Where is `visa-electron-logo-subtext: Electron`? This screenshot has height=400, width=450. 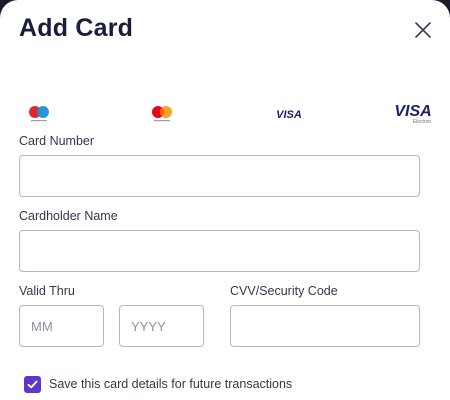 visa-electron-logo-subtext: Electron is located at coordinates (422, 122).